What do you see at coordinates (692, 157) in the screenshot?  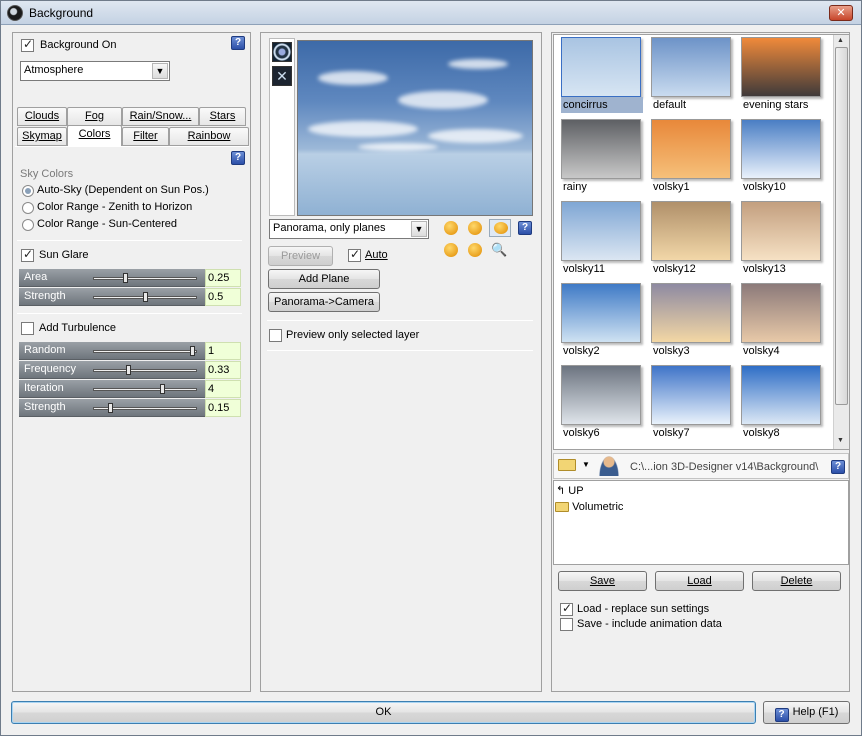 I see `preset-volsky1: volsky1` at bounding box center [692, 157].